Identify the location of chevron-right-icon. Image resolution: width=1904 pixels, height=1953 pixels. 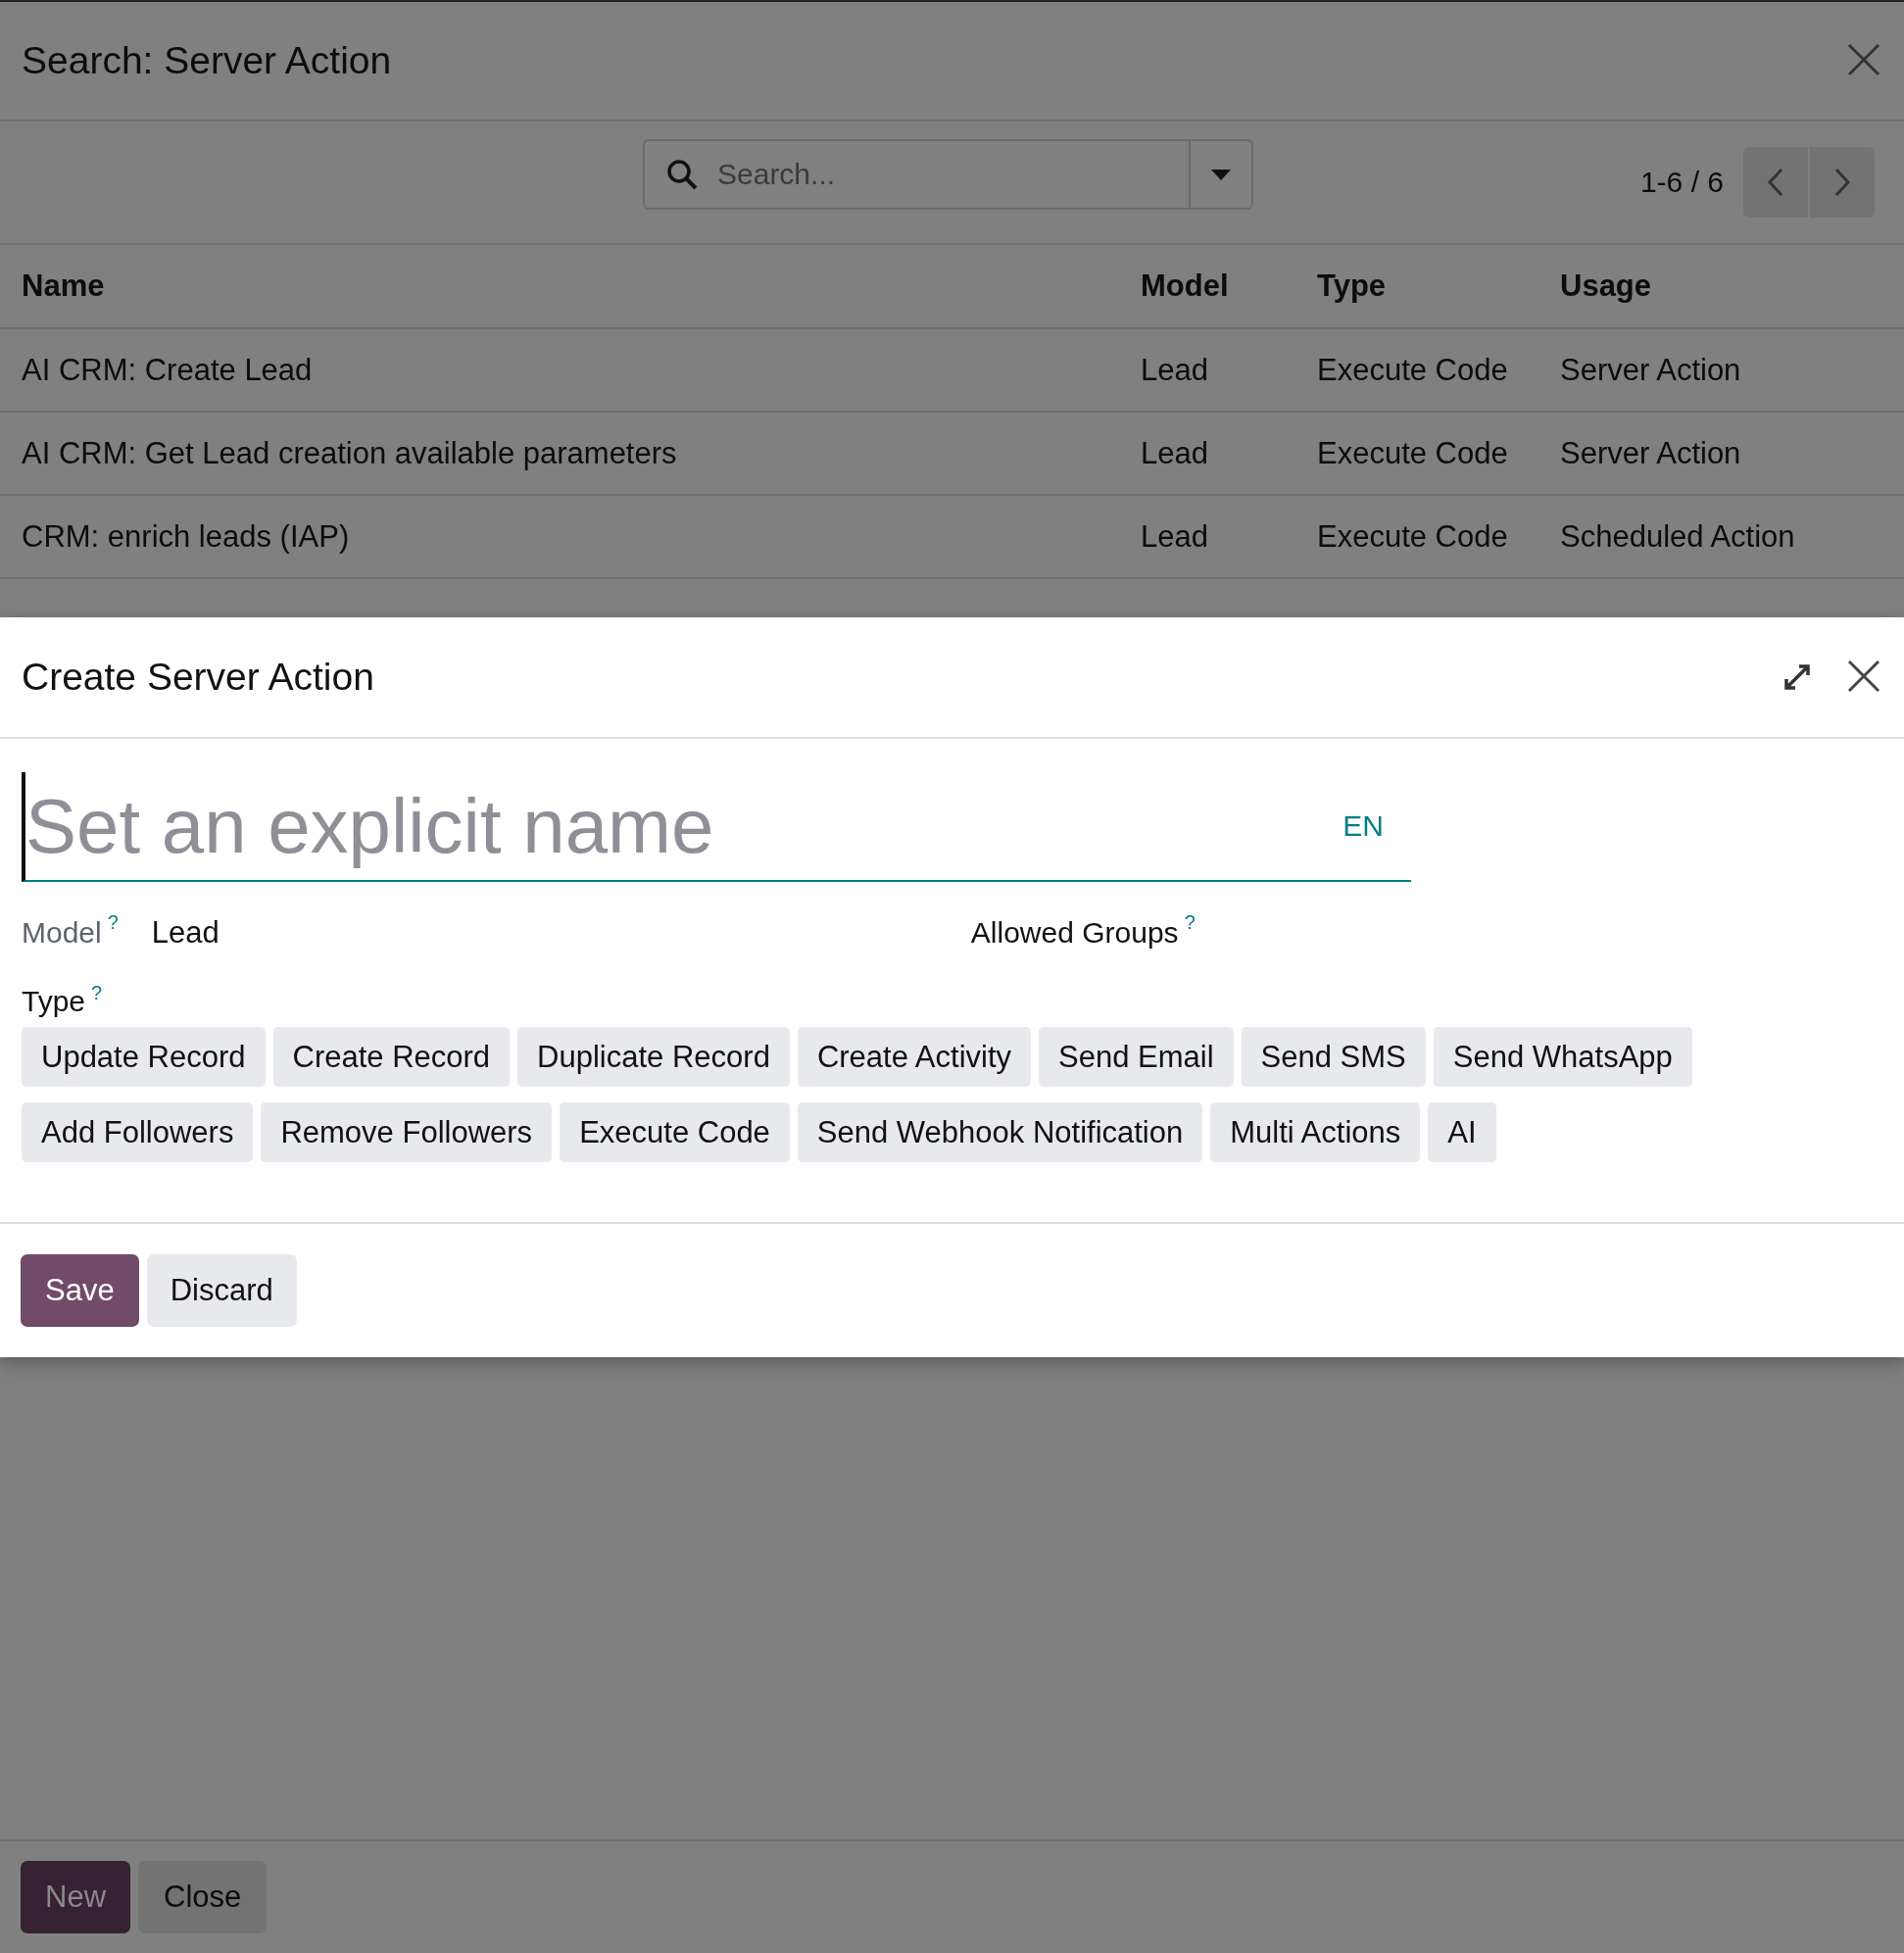
(1842, 183).